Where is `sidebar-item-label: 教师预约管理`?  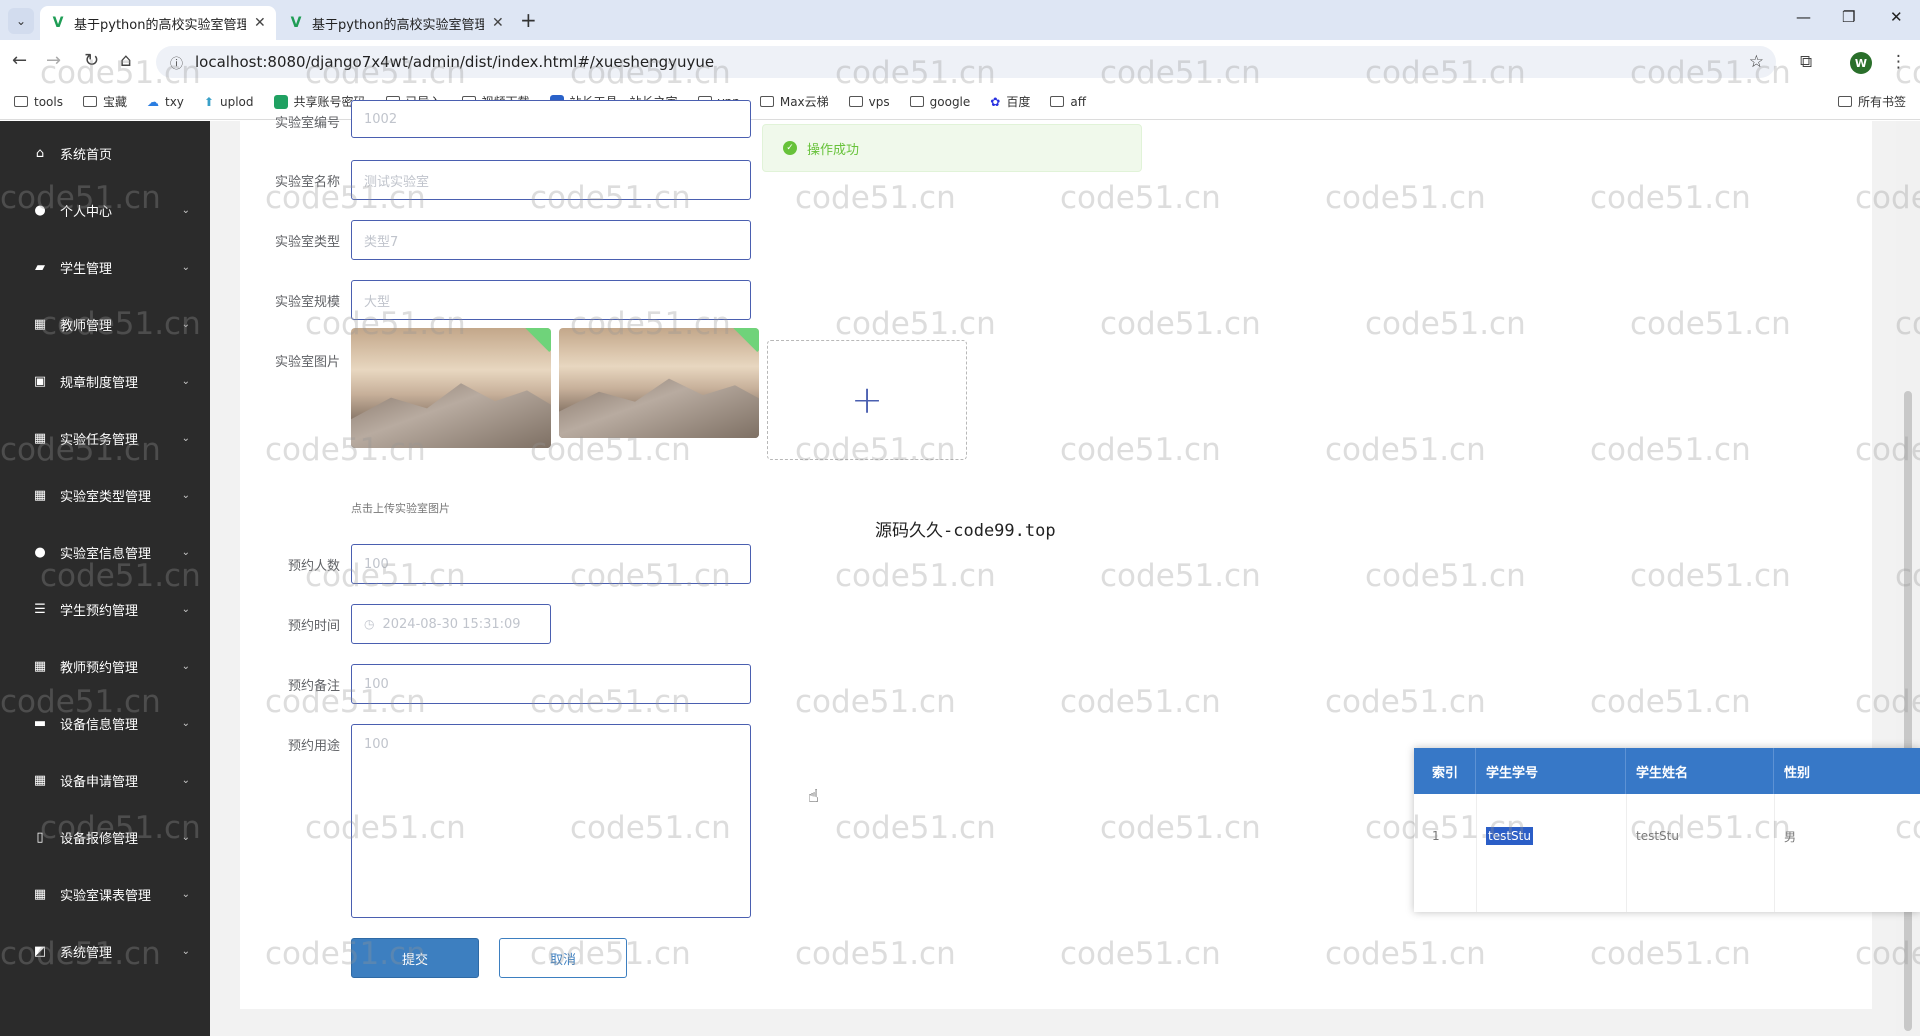 sidebar-item-label: 教师预约管理 is located at coordinates (99, 668).